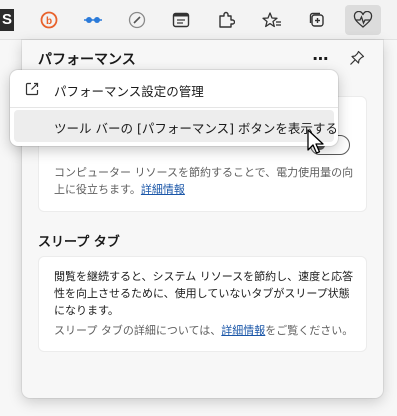 Image resolution: width=397 pixels, height=416 pixels. What do you see at coordinates (129, 91) in the screenshot?
I see `menu-item-manage-label: パフォーマンス設定の管理` at bounding box center [129, 91].